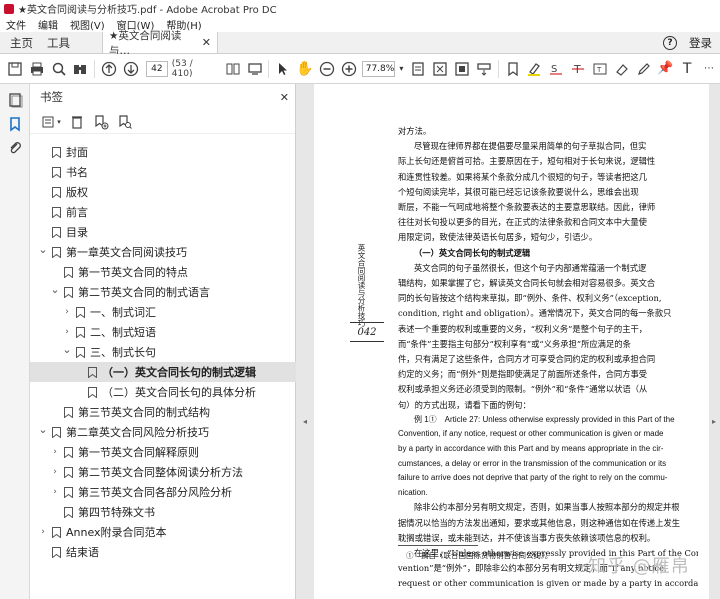 The width and height of the screenshot is (720, 599). What do you see at coordinates (401, 69) in the screenshot?
I see `zoom-dropdown-icon: ▾` at bounding box center [401, 69].